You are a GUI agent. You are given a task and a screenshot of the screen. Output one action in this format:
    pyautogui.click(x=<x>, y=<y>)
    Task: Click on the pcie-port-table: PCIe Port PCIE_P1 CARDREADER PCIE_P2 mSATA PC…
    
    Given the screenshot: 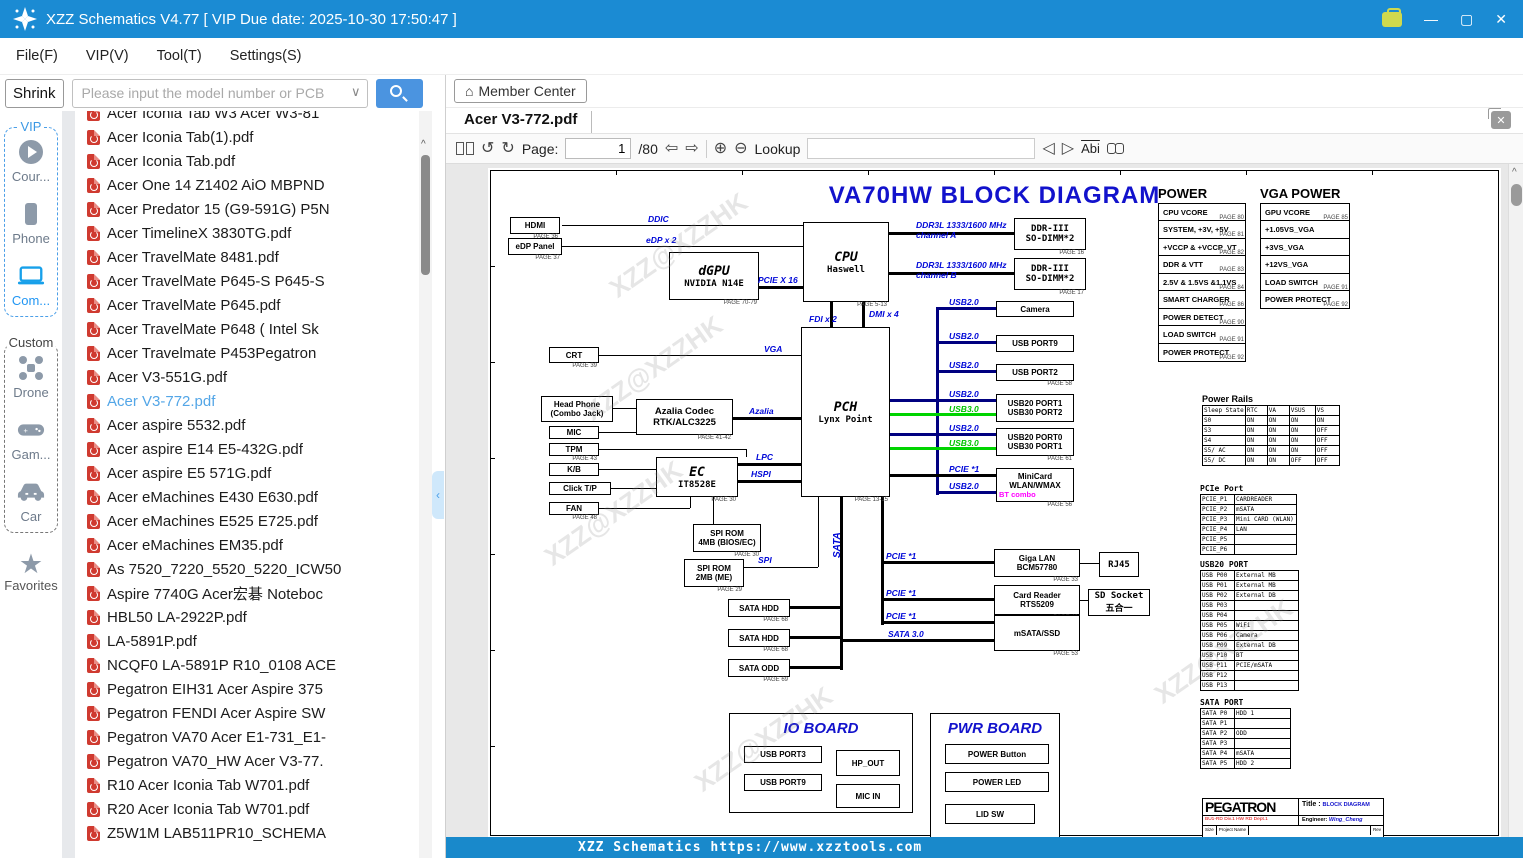 What is the action you would take?
    pyautogui.click(x=1248, y=519)
    